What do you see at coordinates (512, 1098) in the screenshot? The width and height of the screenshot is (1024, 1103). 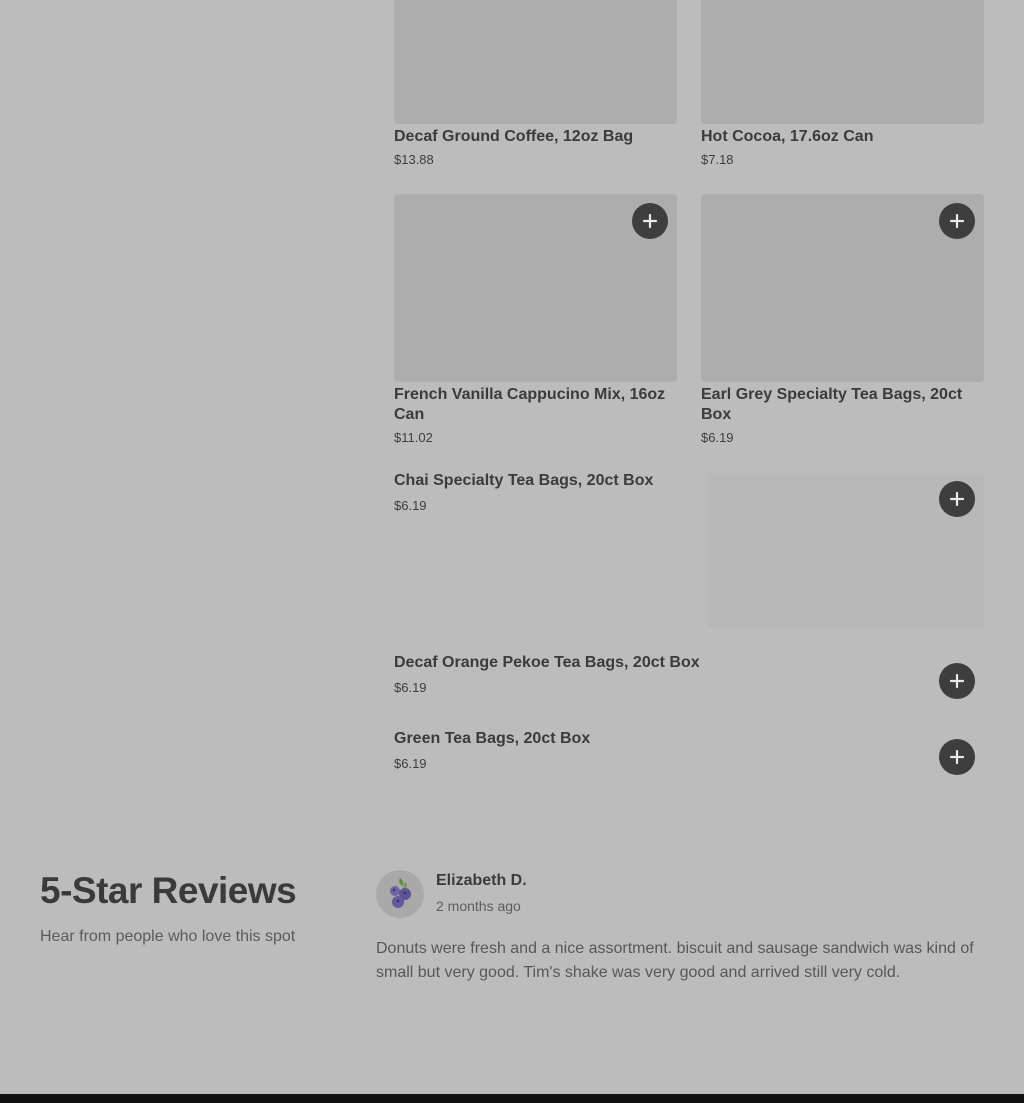 I see `footer-edge` at bounding box center [512, 1098].